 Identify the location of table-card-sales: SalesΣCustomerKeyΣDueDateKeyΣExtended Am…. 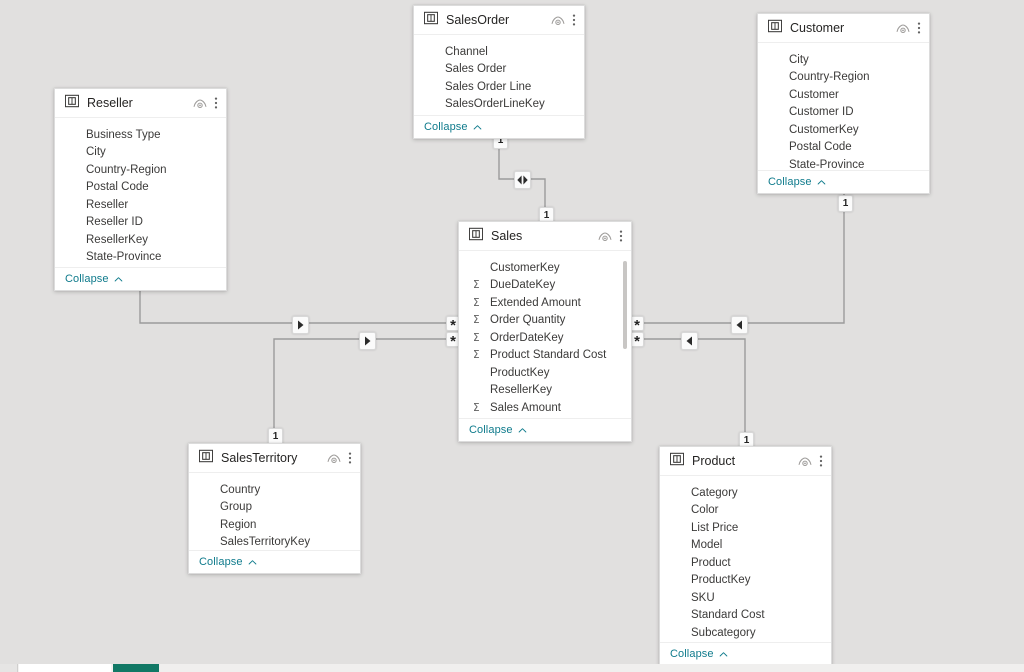
(545, 331).